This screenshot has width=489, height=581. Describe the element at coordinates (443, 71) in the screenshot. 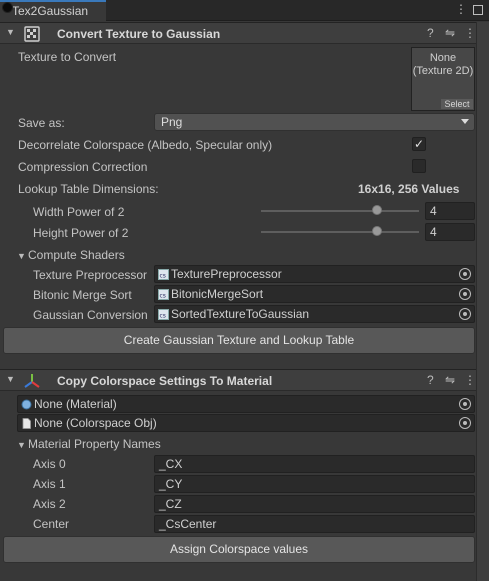

I see `texture-value-line2: (Texture 2D)` at that location.